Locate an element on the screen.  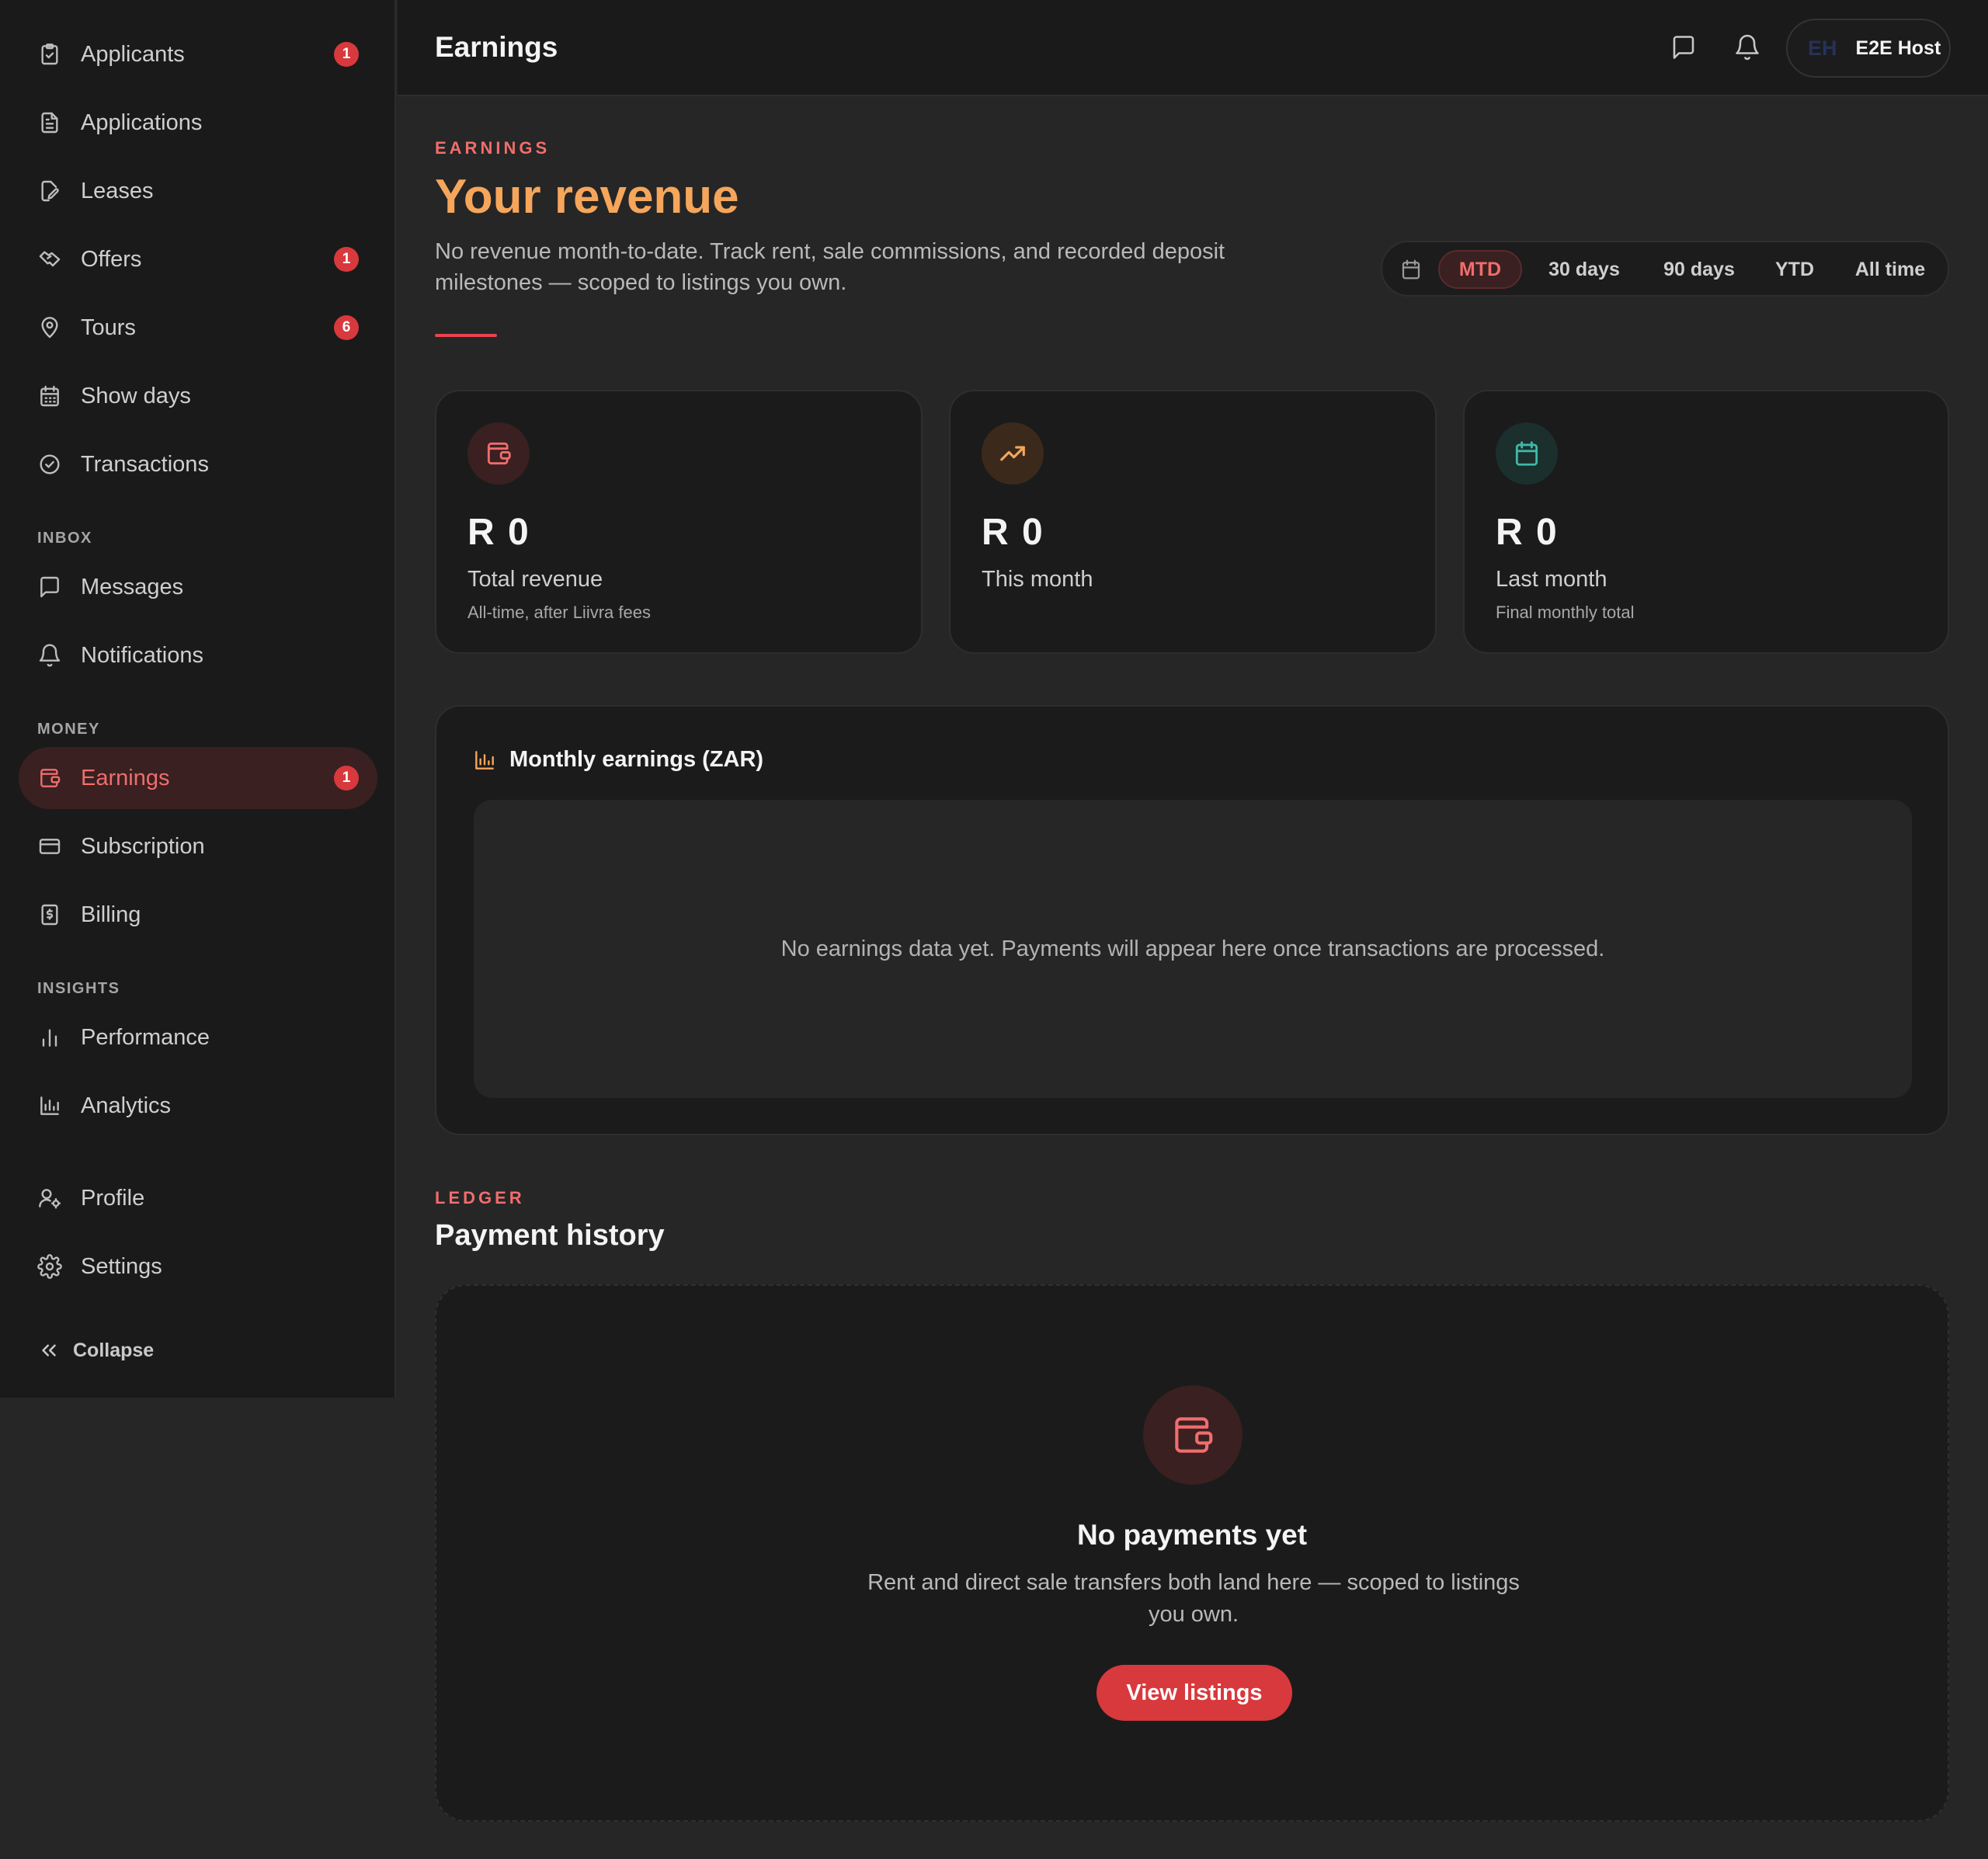
chart-header: Monthly earnings (ZAR) is located at coordinates (617, 760).